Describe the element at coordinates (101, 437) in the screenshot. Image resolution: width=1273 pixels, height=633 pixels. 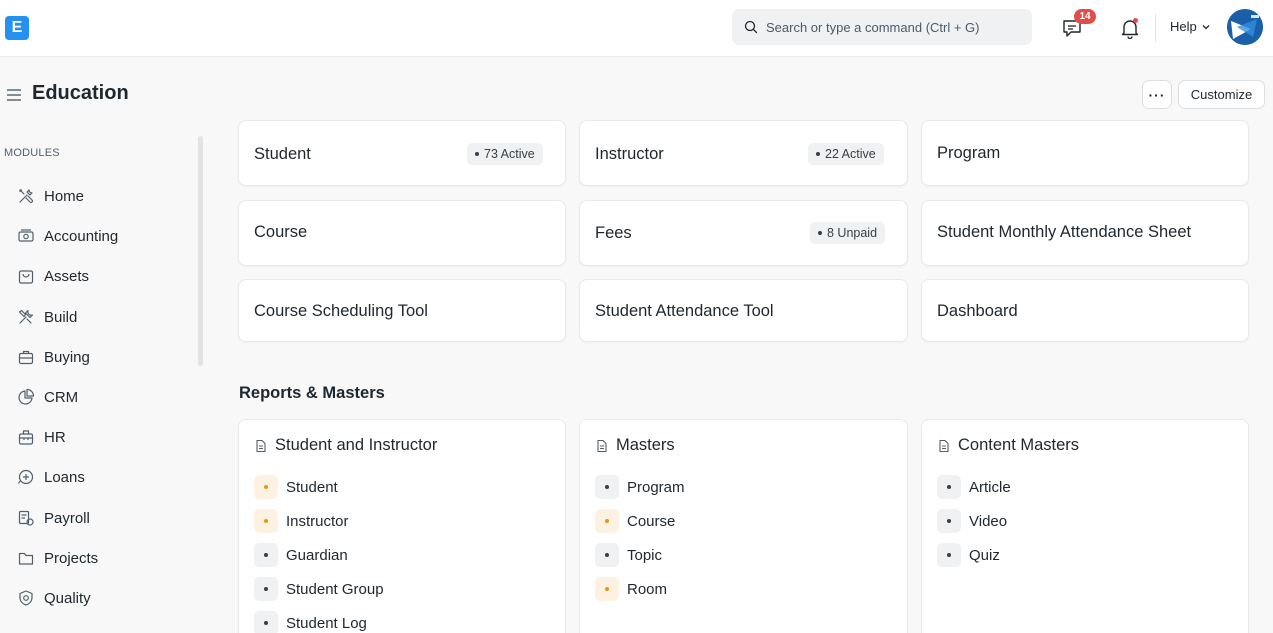
I see `sidebar-item-hr: HR` at that location.